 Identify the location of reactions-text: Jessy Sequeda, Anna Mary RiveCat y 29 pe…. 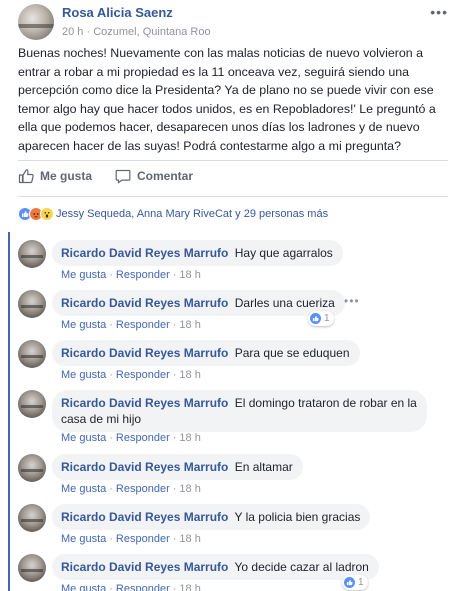
(192, 214).